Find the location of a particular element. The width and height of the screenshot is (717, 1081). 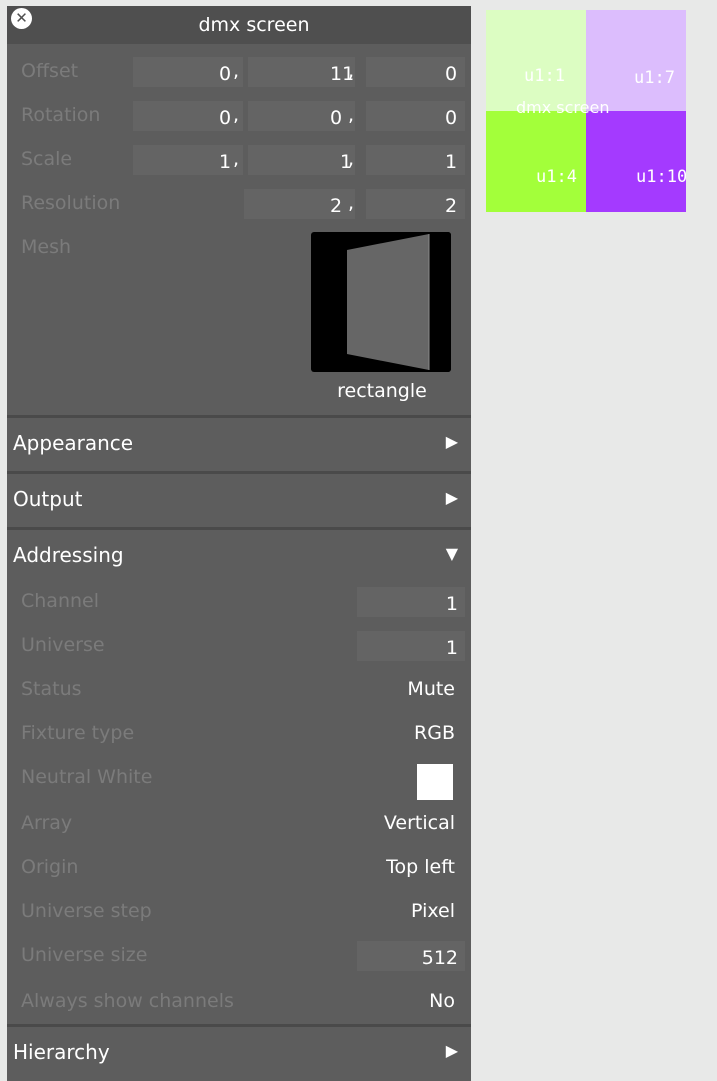

rotation-x-value: 0 is located at coordinates (225, 118).